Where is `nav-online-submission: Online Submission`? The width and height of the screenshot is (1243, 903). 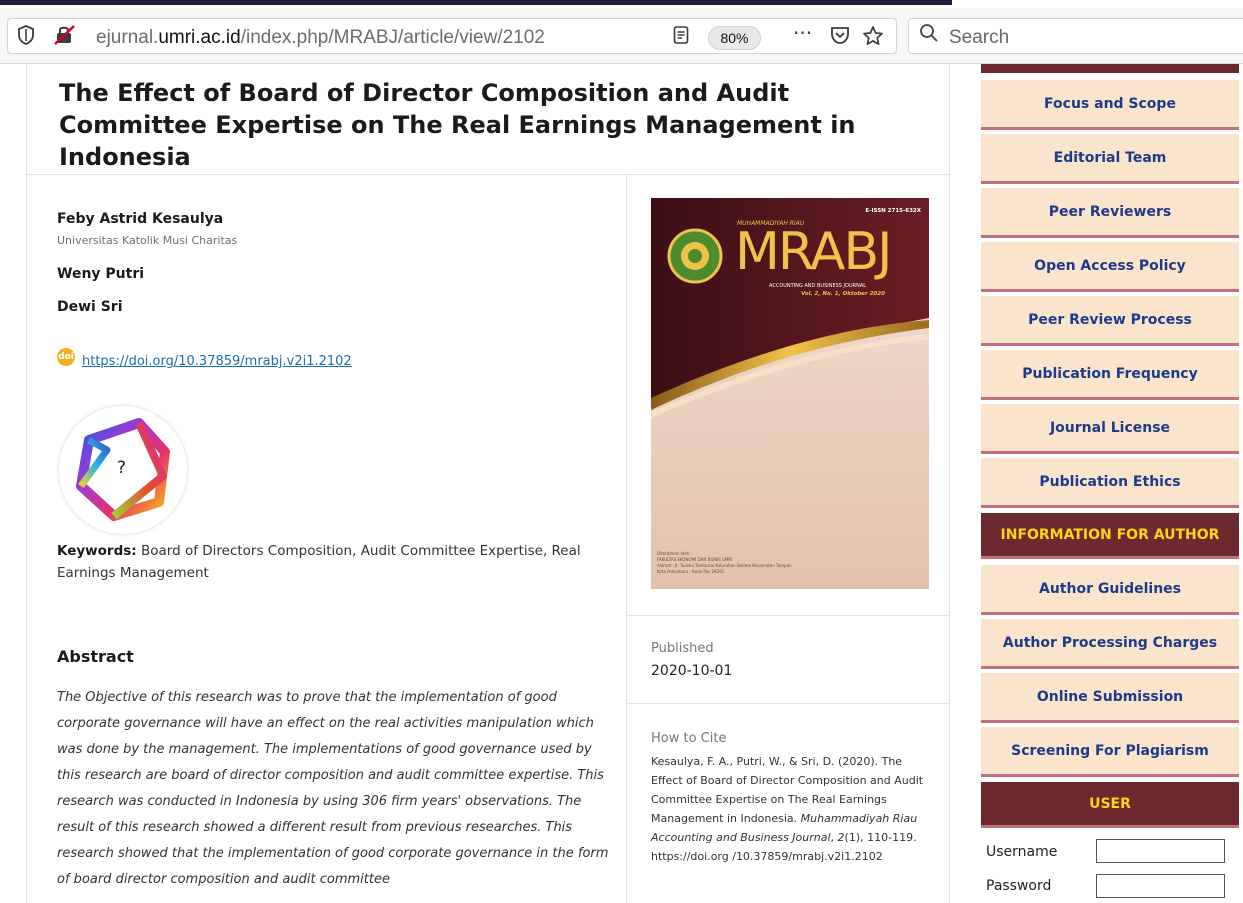 nav-online-submission: Online Submission is located at coordinates (1110, 698).